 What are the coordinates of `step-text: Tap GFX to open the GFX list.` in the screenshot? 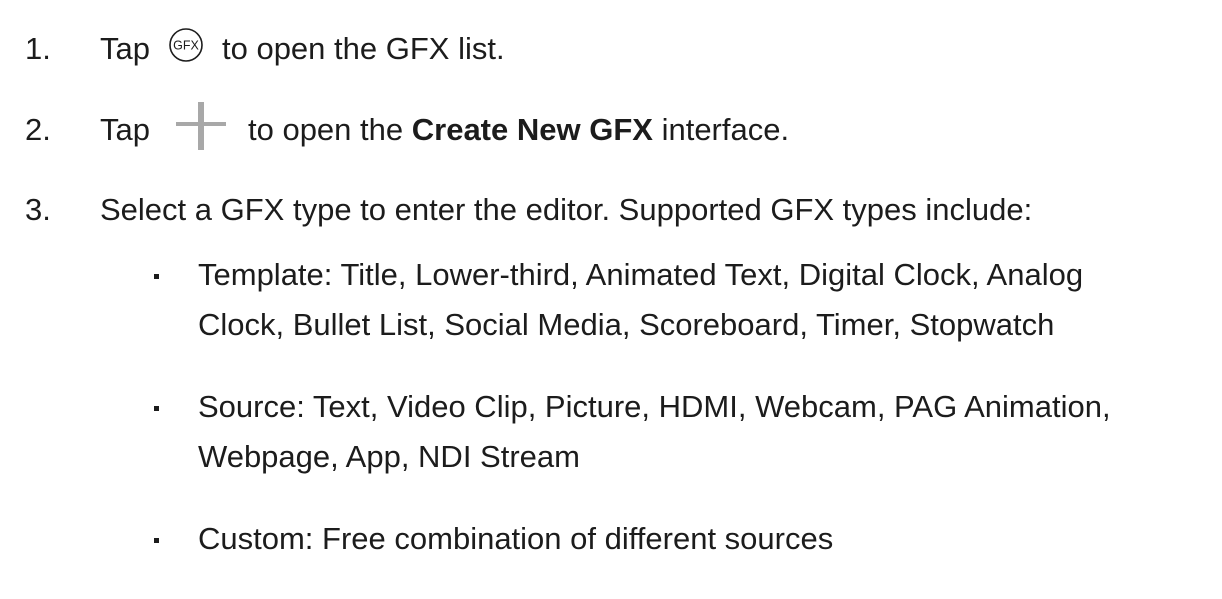 It's located at (302, 49).